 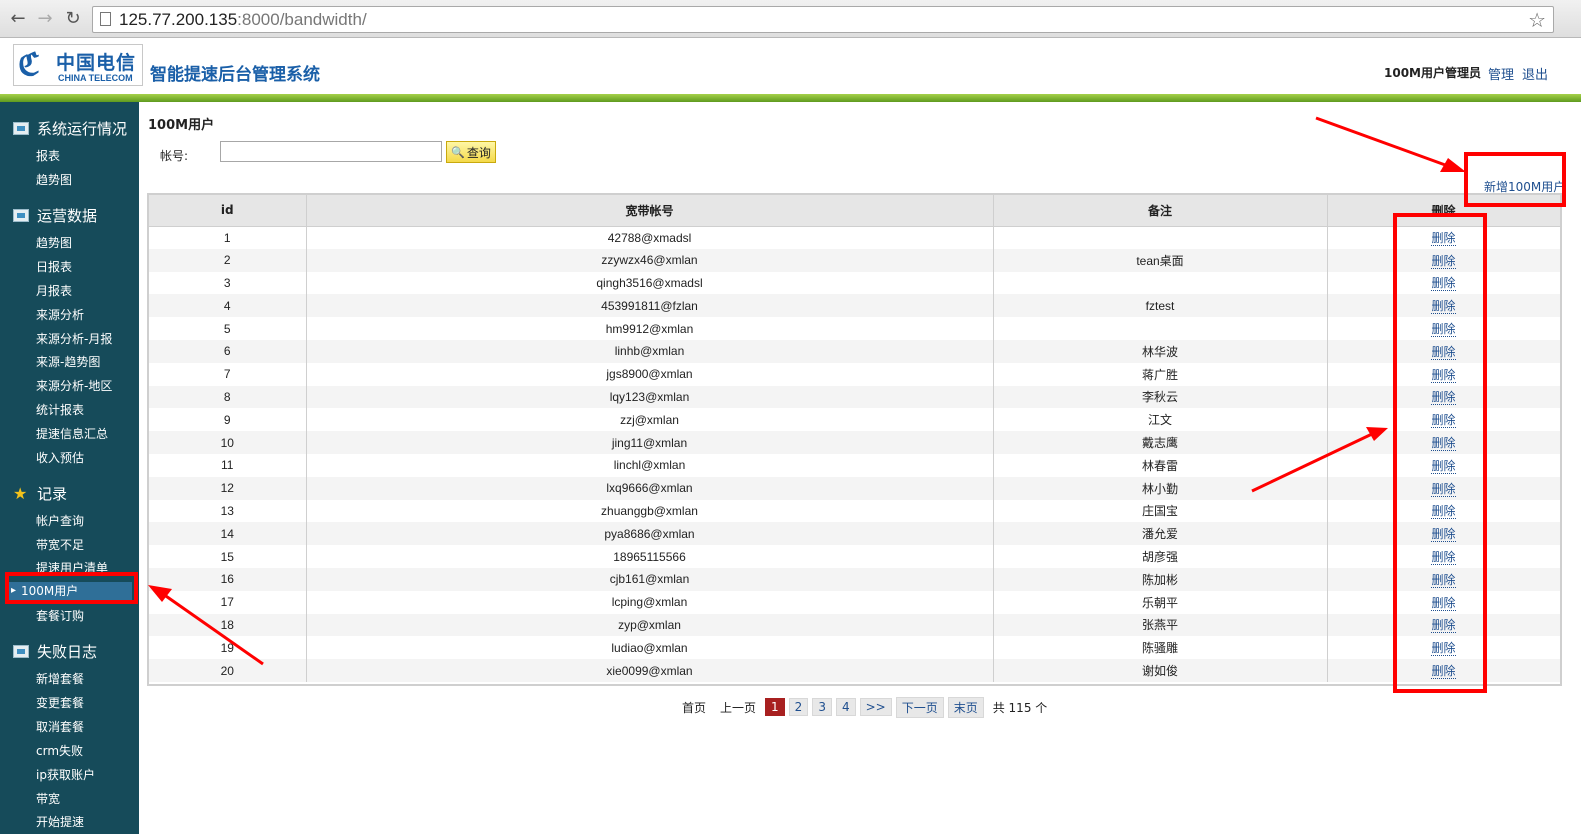 What do you see at coordinates (174, 156) in the screenshot?
I see `account-label: 帐号:` at bounding box center [174, 156].